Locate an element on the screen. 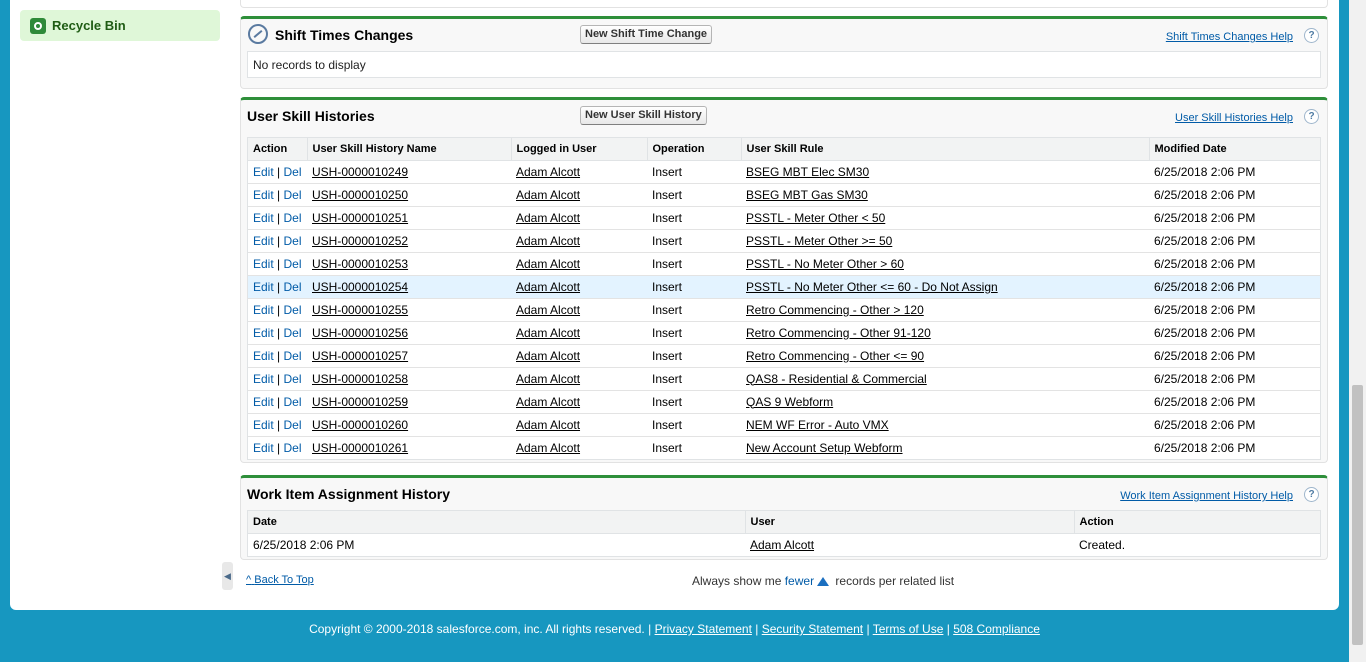 This screenshot has width=1366, height=662. privacy-statement-link: Privacy Statement is located at coordinates (703, 629).